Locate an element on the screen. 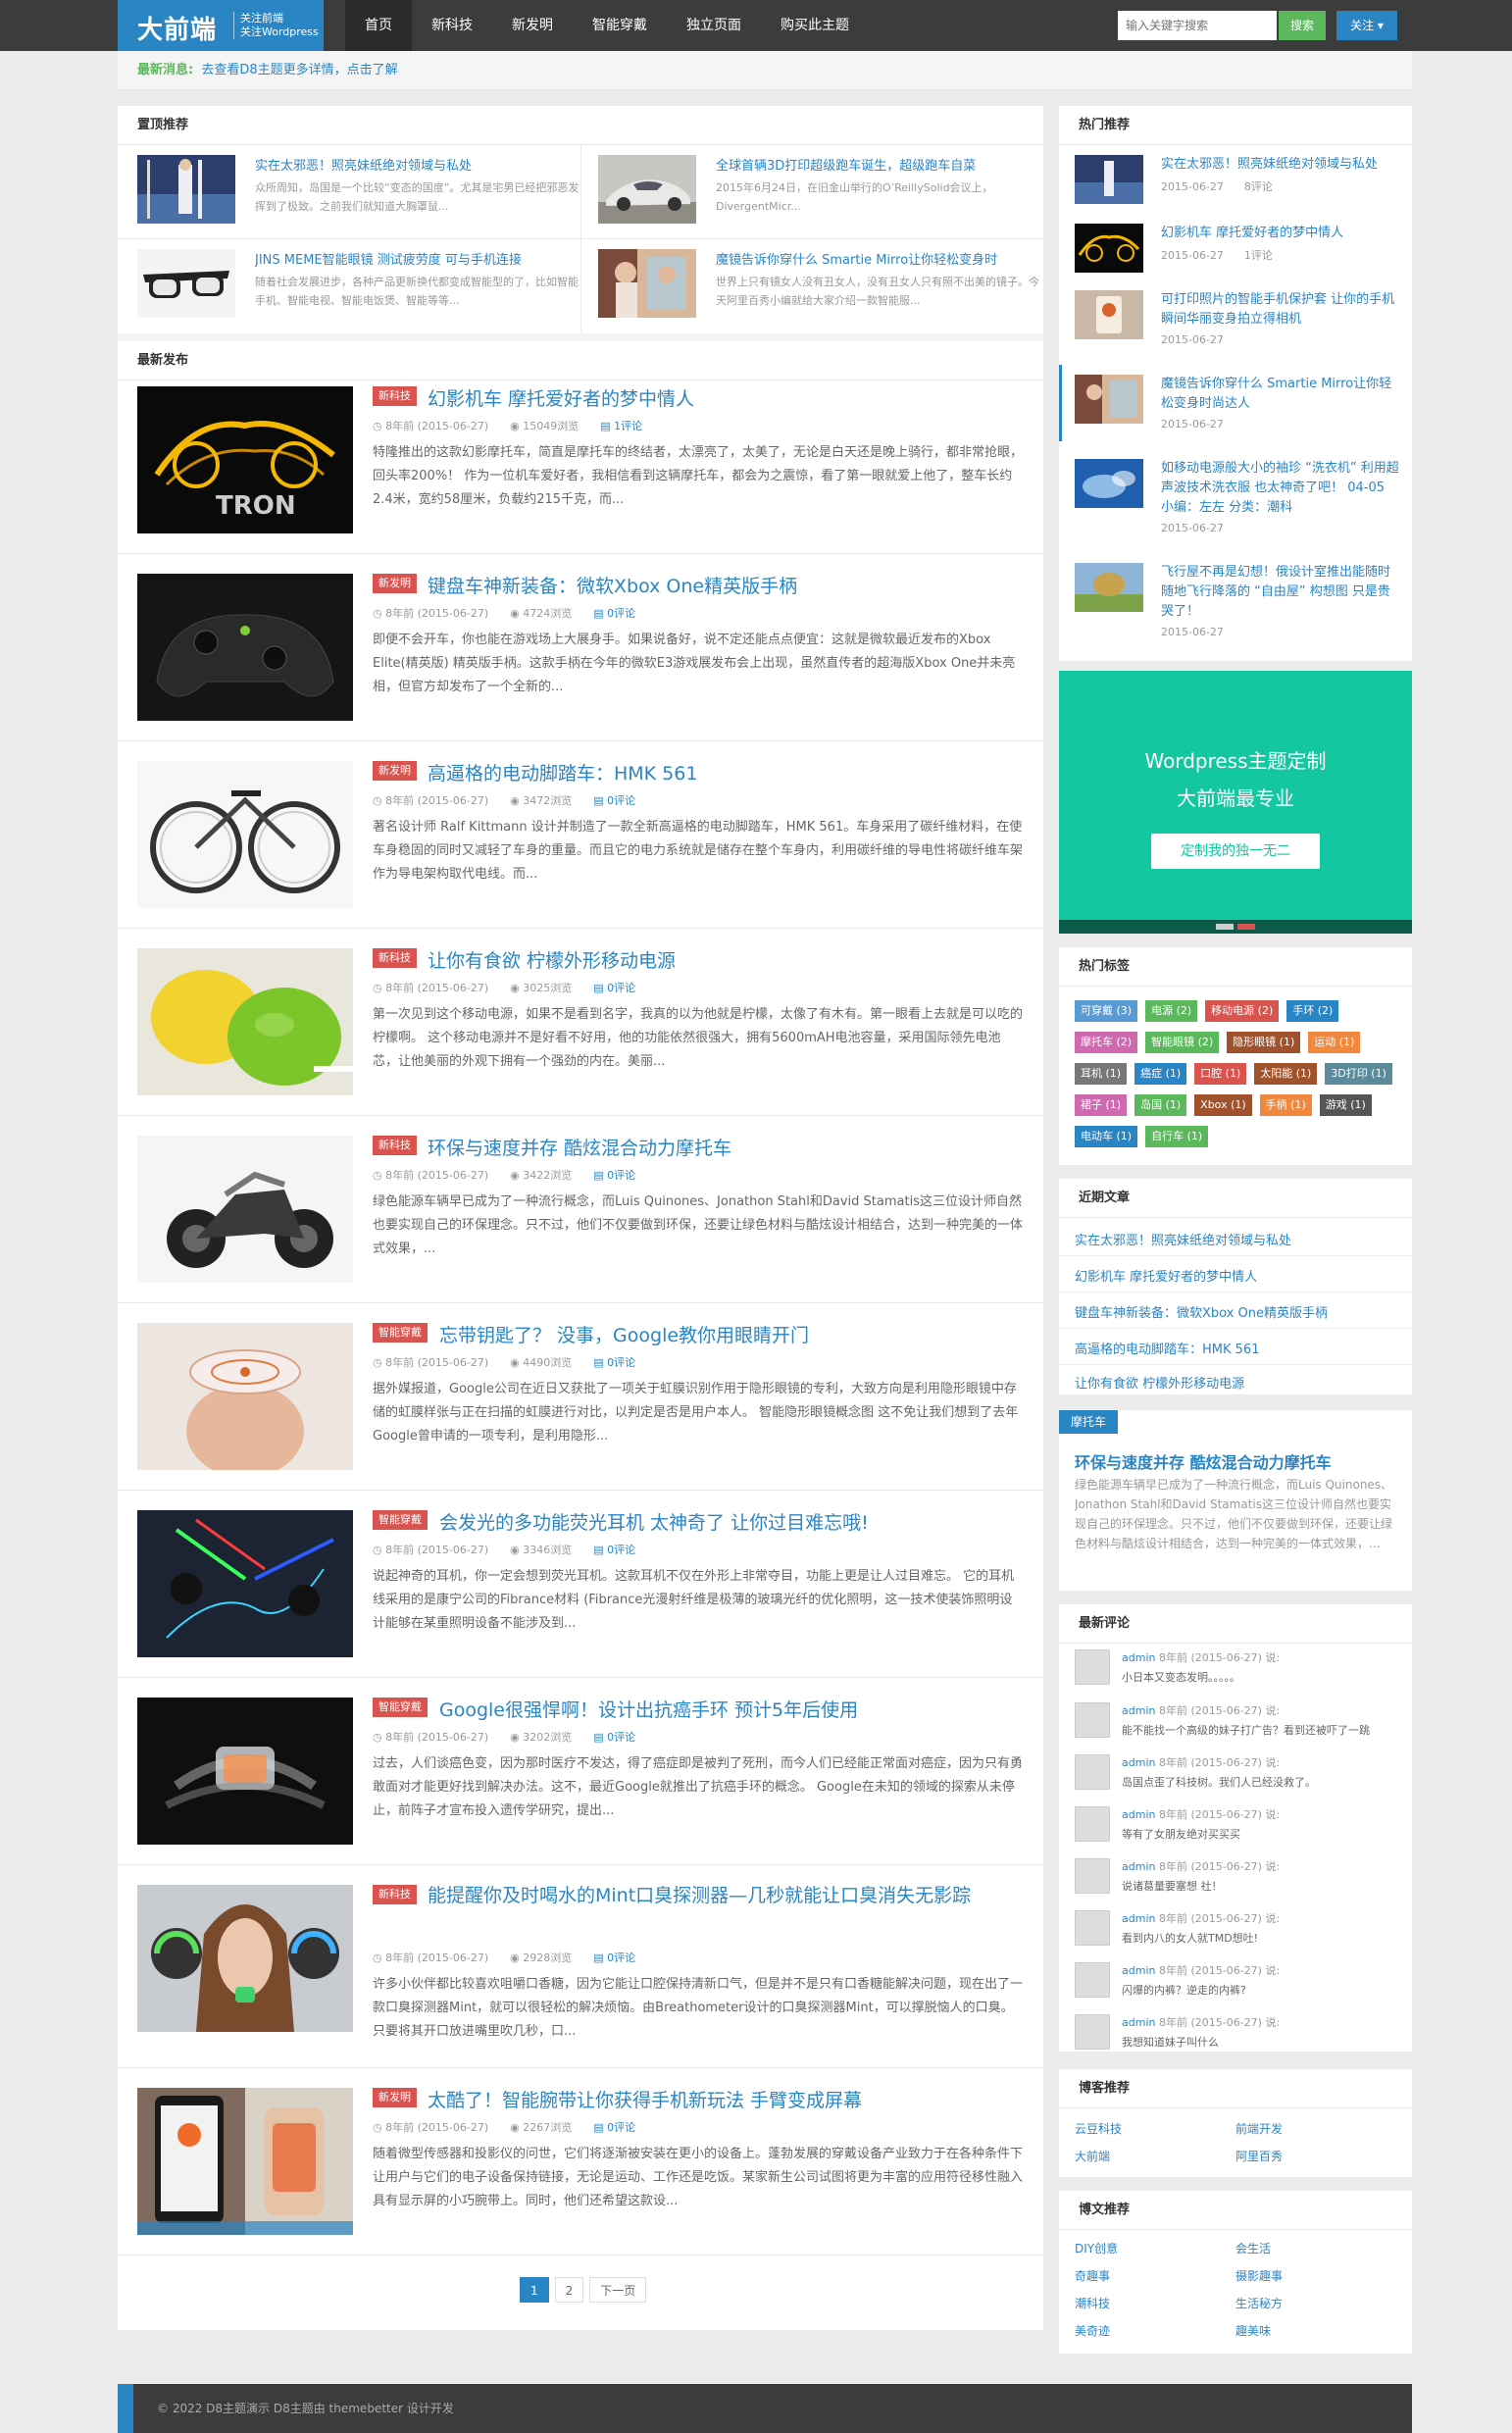  post-title: 让你有食欲 柠檬外形移动电源 is located at coordinates (552, 959).